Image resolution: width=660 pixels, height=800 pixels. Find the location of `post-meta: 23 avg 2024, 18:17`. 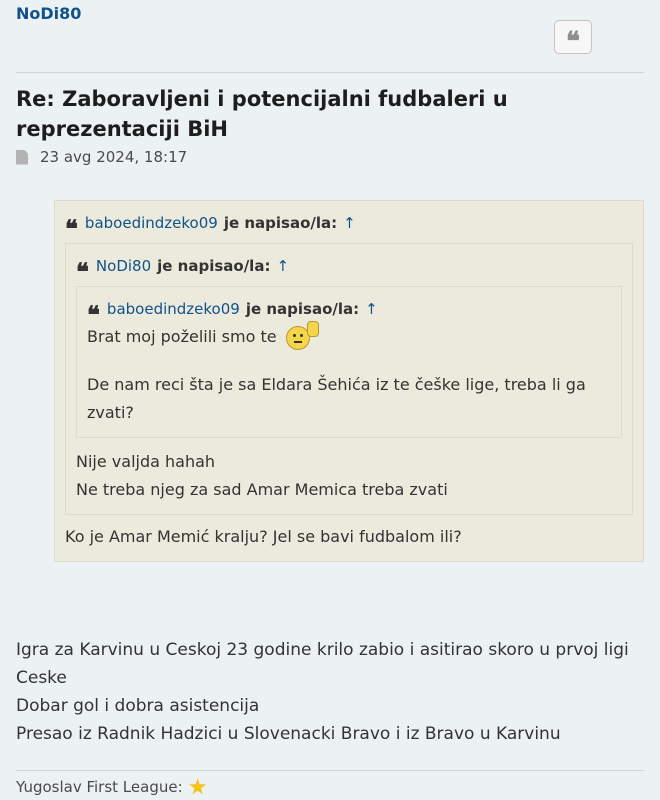

post-meta: 23 avg 2024, 18:17 is located at coordinates (101, 157).